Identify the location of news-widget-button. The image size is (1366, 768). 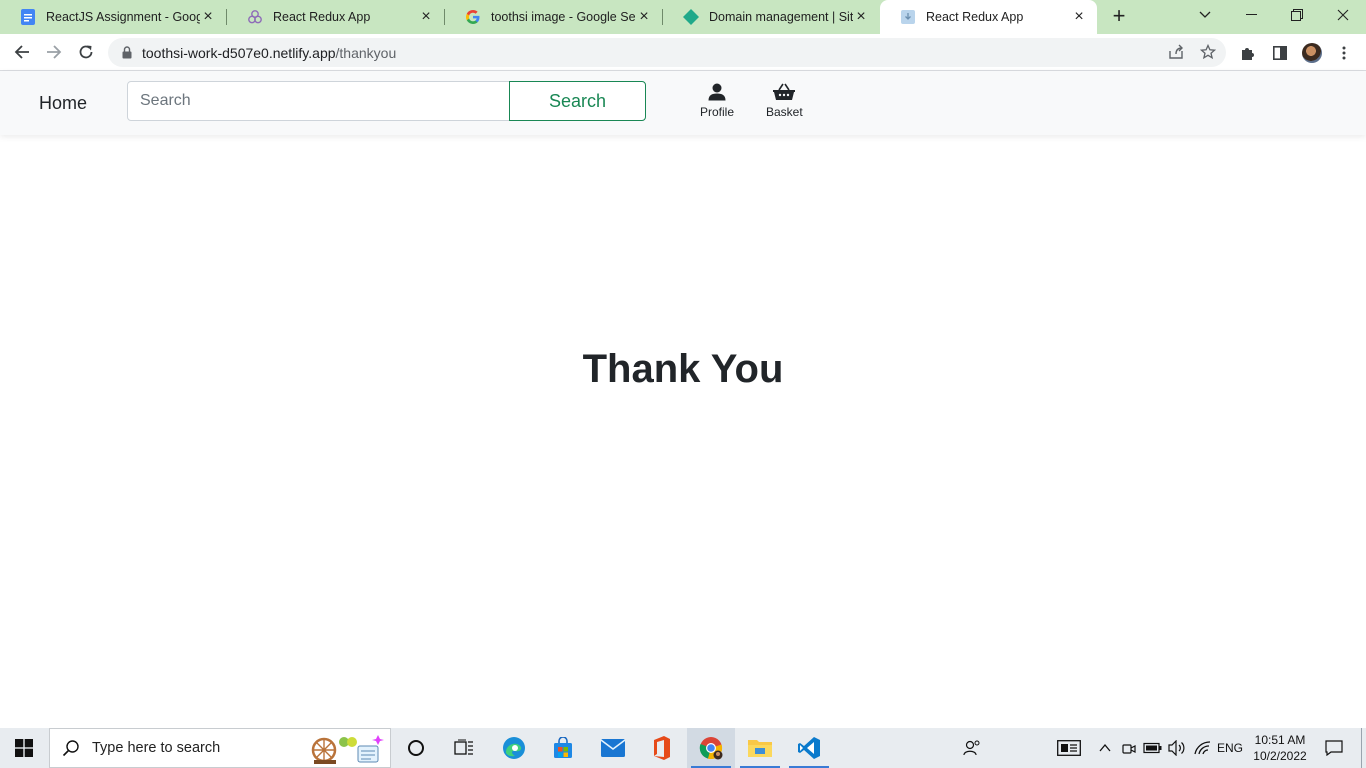
(1069, 748).